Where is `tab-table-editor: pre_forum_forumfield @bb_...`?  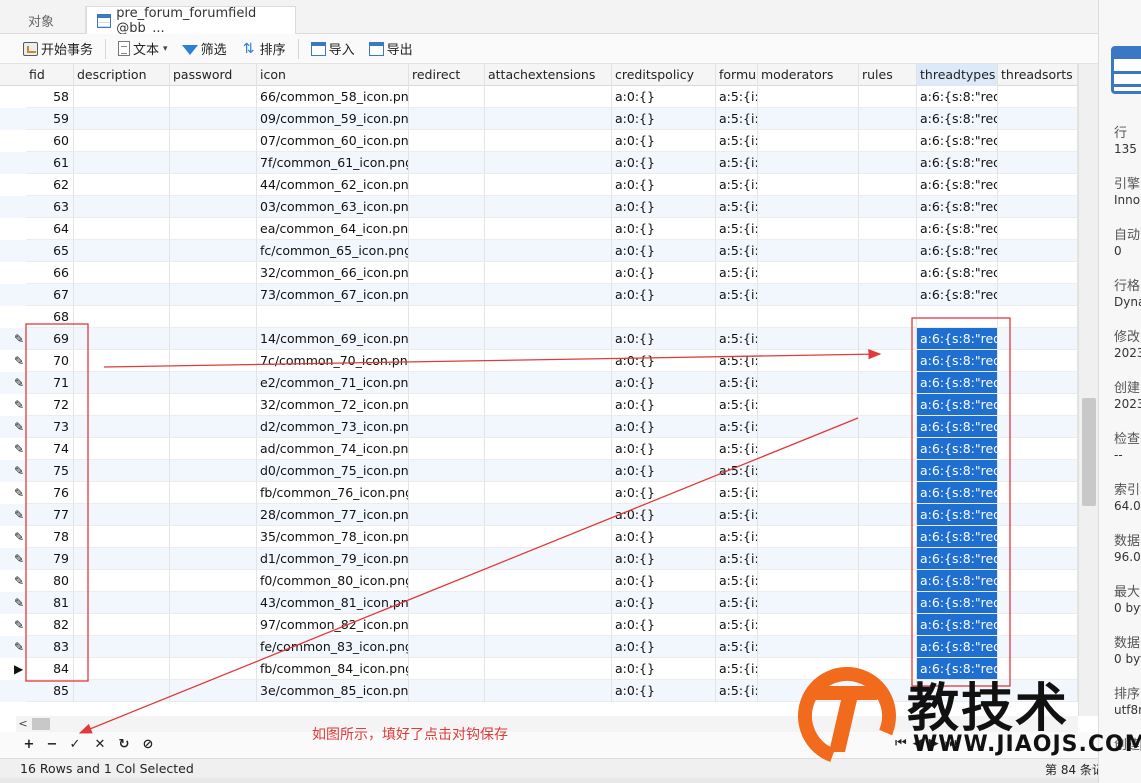
tab-table-editor: pre_forum_forumfield @bb_... is located at coordinates (191, 21).